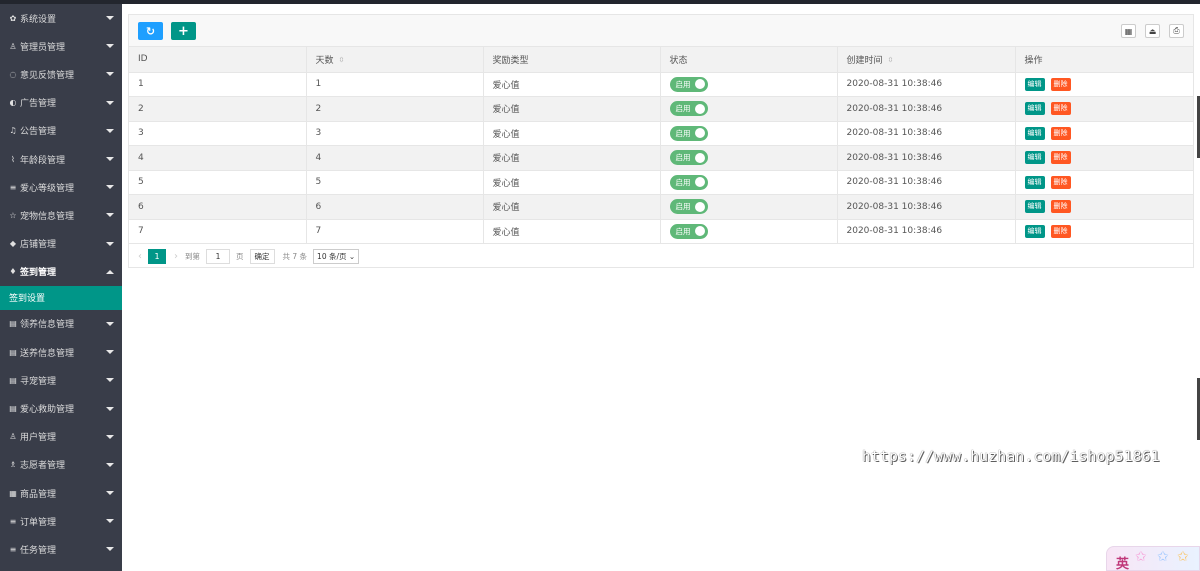  I want to click on page-size-select: 10 条/页 ⌄, so click(336, 256).